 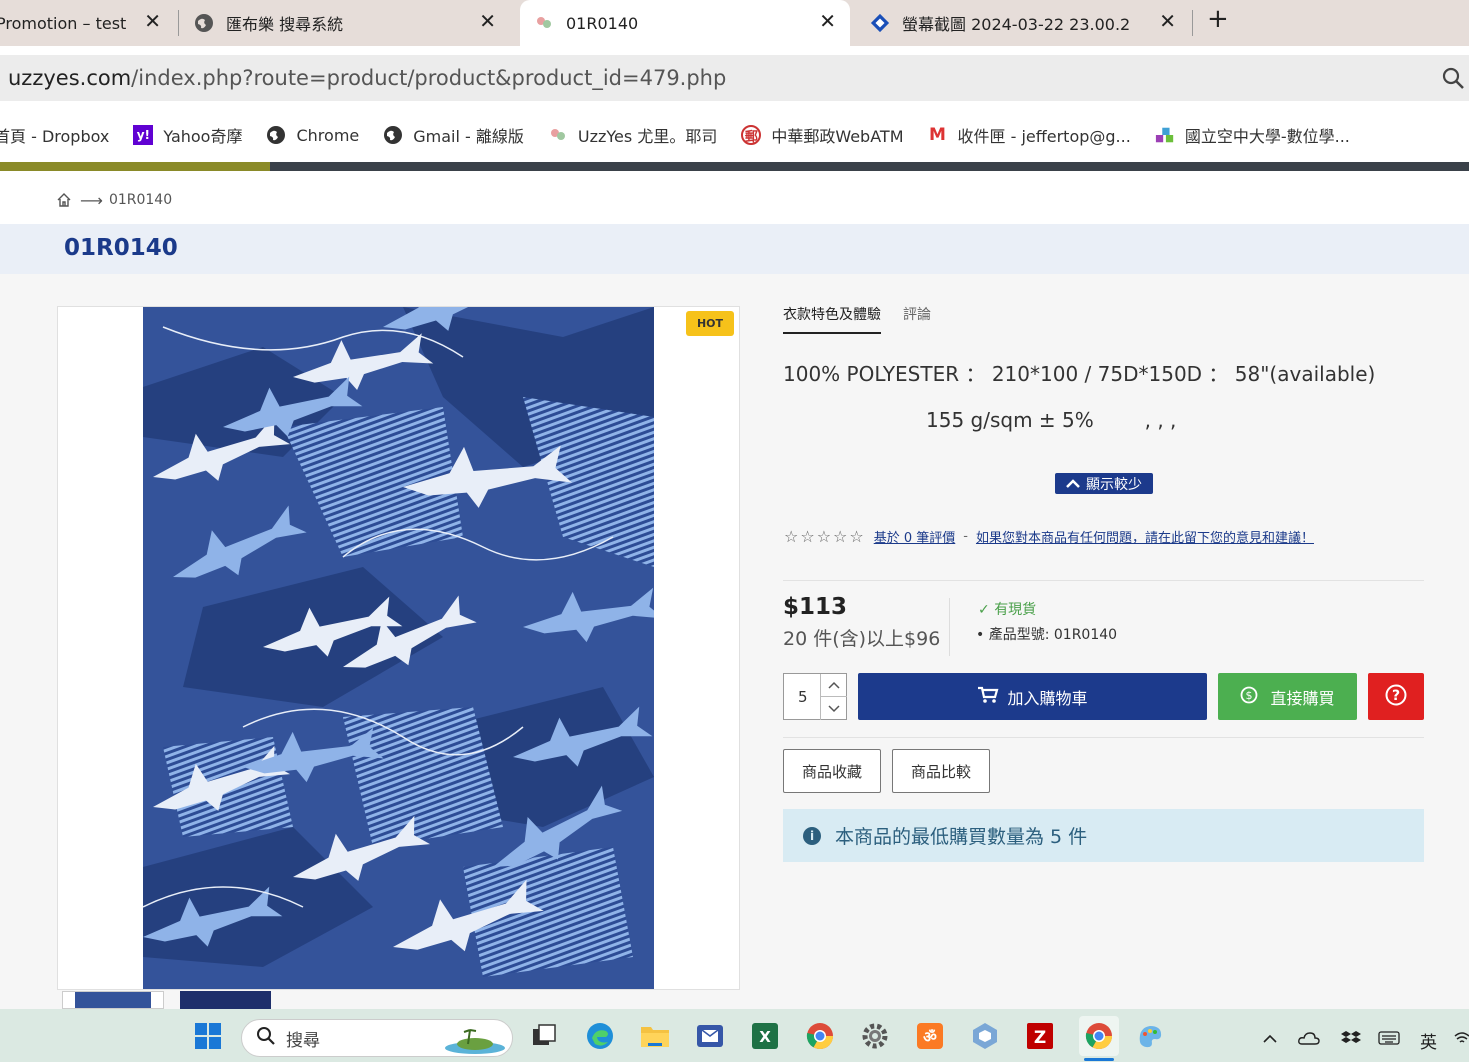 What do you see at coordinates (1016, 24) in the screenshot?
I see `tab-title: 螢幕截圖 2024-03-22 23.00.29 - I` at bounding box center [1016, 24].